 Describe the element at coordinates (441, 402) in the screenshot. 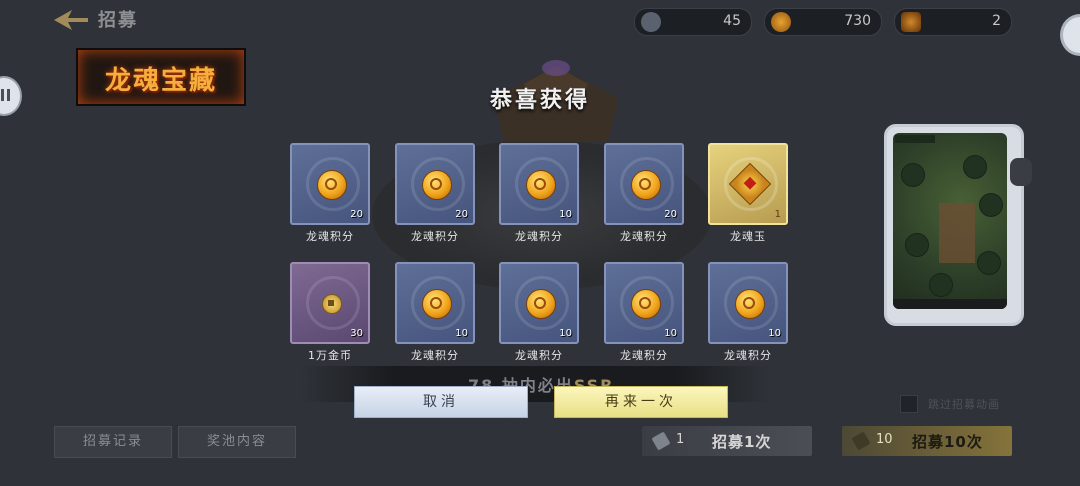

I see `cancel-button: 取消` at that location.